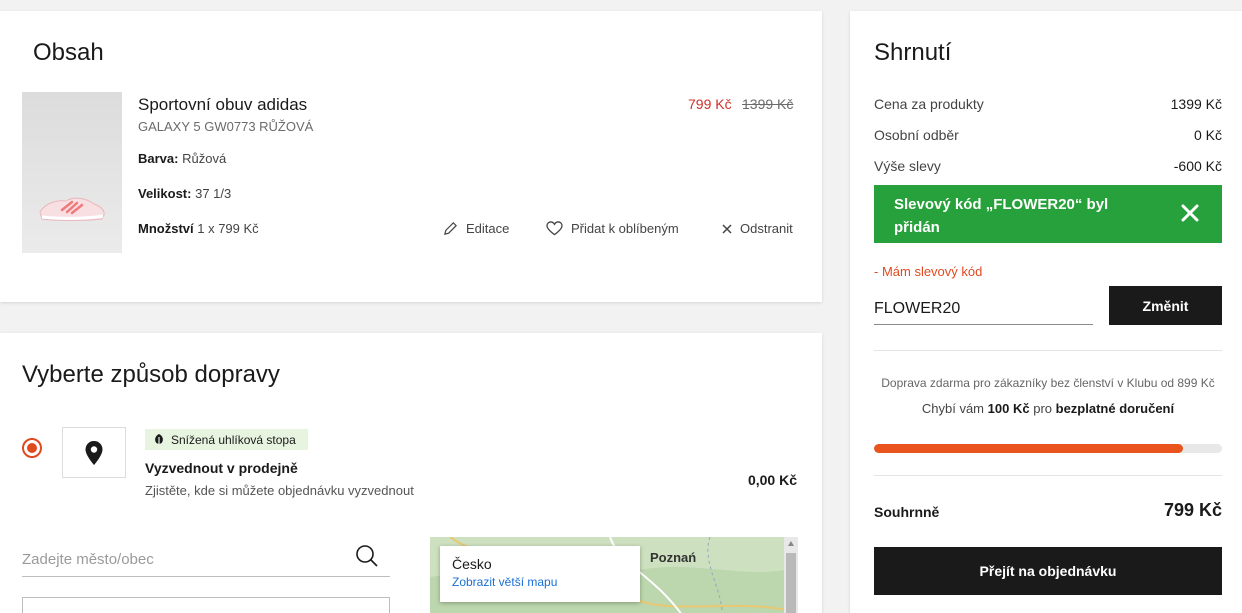 This screenshot has width=1242, height=613. I want to click on free-shipping-progress, so click(1048, 448).